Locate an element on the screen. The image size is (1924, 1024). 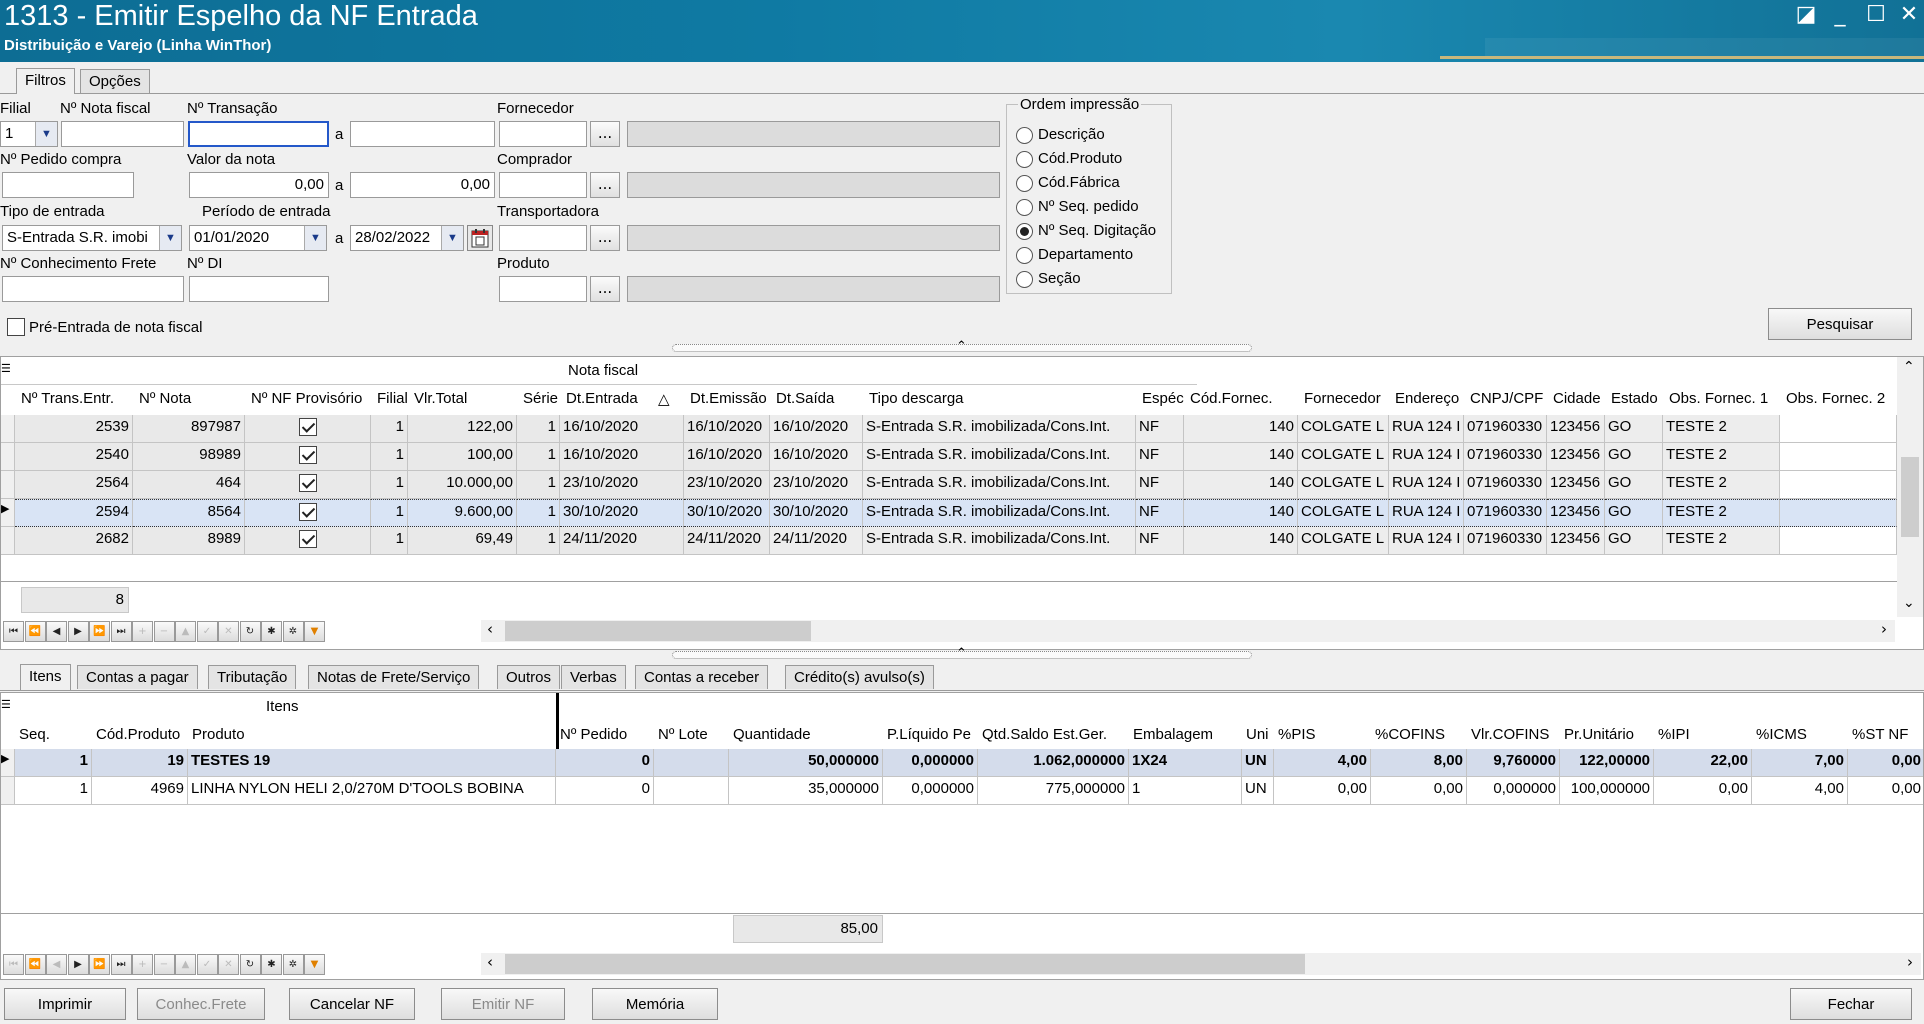
nf-col-header: Espécie is located at coordinates (1163, 398).